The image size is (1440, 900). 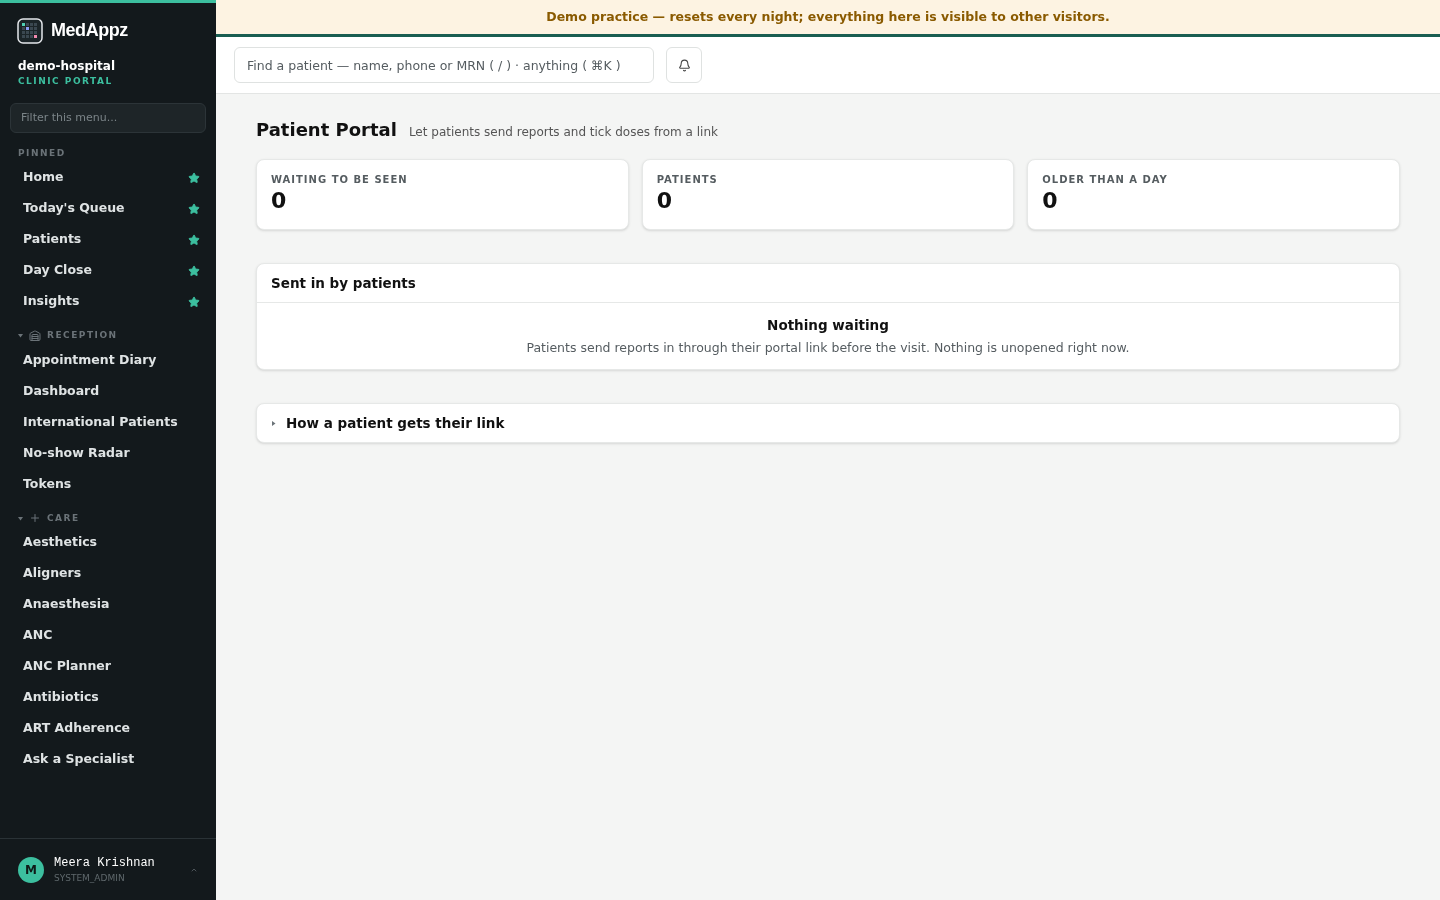 I want to click on section-heading: PINNED, so click(x=42, y=153).